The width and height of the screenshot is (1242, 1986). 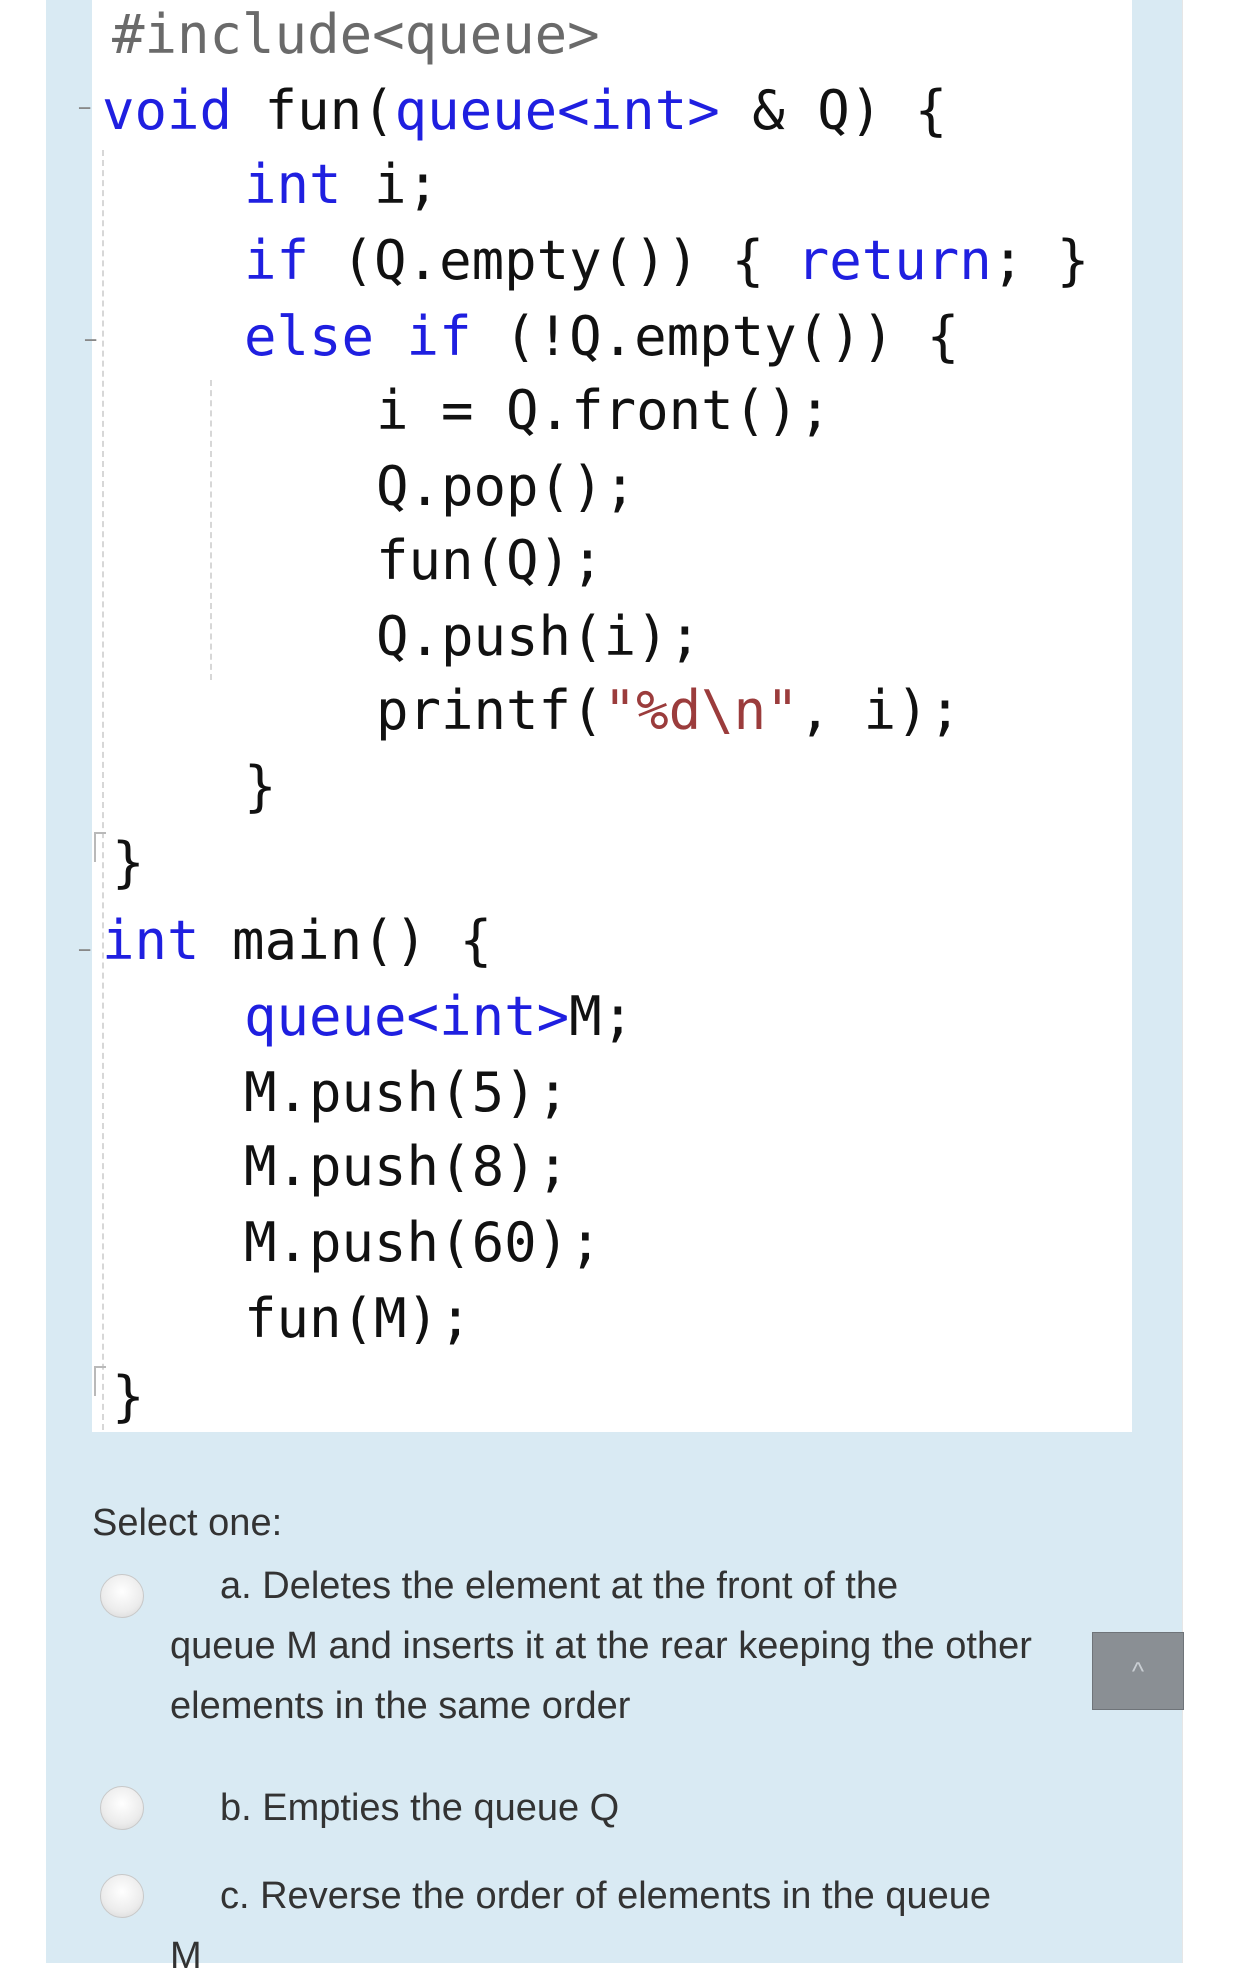 I want to click on answer-option-b: b. Empties the queue Q, so click(x=585, y=1813).